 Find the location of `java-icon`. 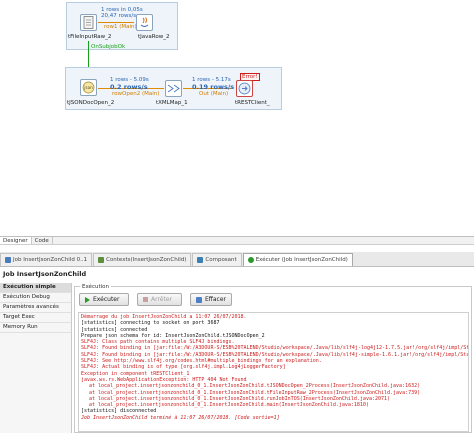

java-icon is located at coordinates (144, 22).